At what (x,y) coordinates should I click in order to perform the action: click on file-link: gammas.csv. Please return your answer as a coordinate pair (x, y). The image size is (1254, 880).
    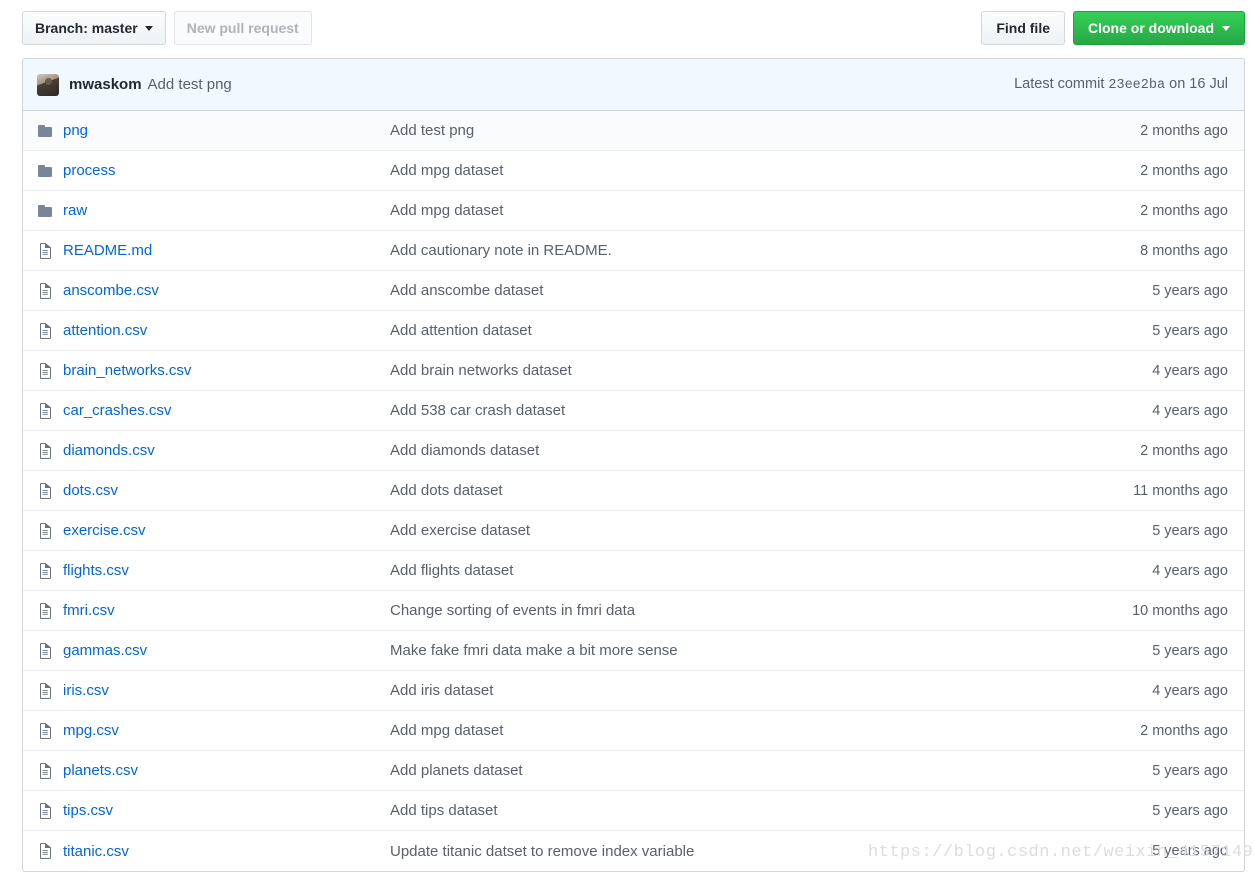
    Looking at the image, I should click on (105, 650).